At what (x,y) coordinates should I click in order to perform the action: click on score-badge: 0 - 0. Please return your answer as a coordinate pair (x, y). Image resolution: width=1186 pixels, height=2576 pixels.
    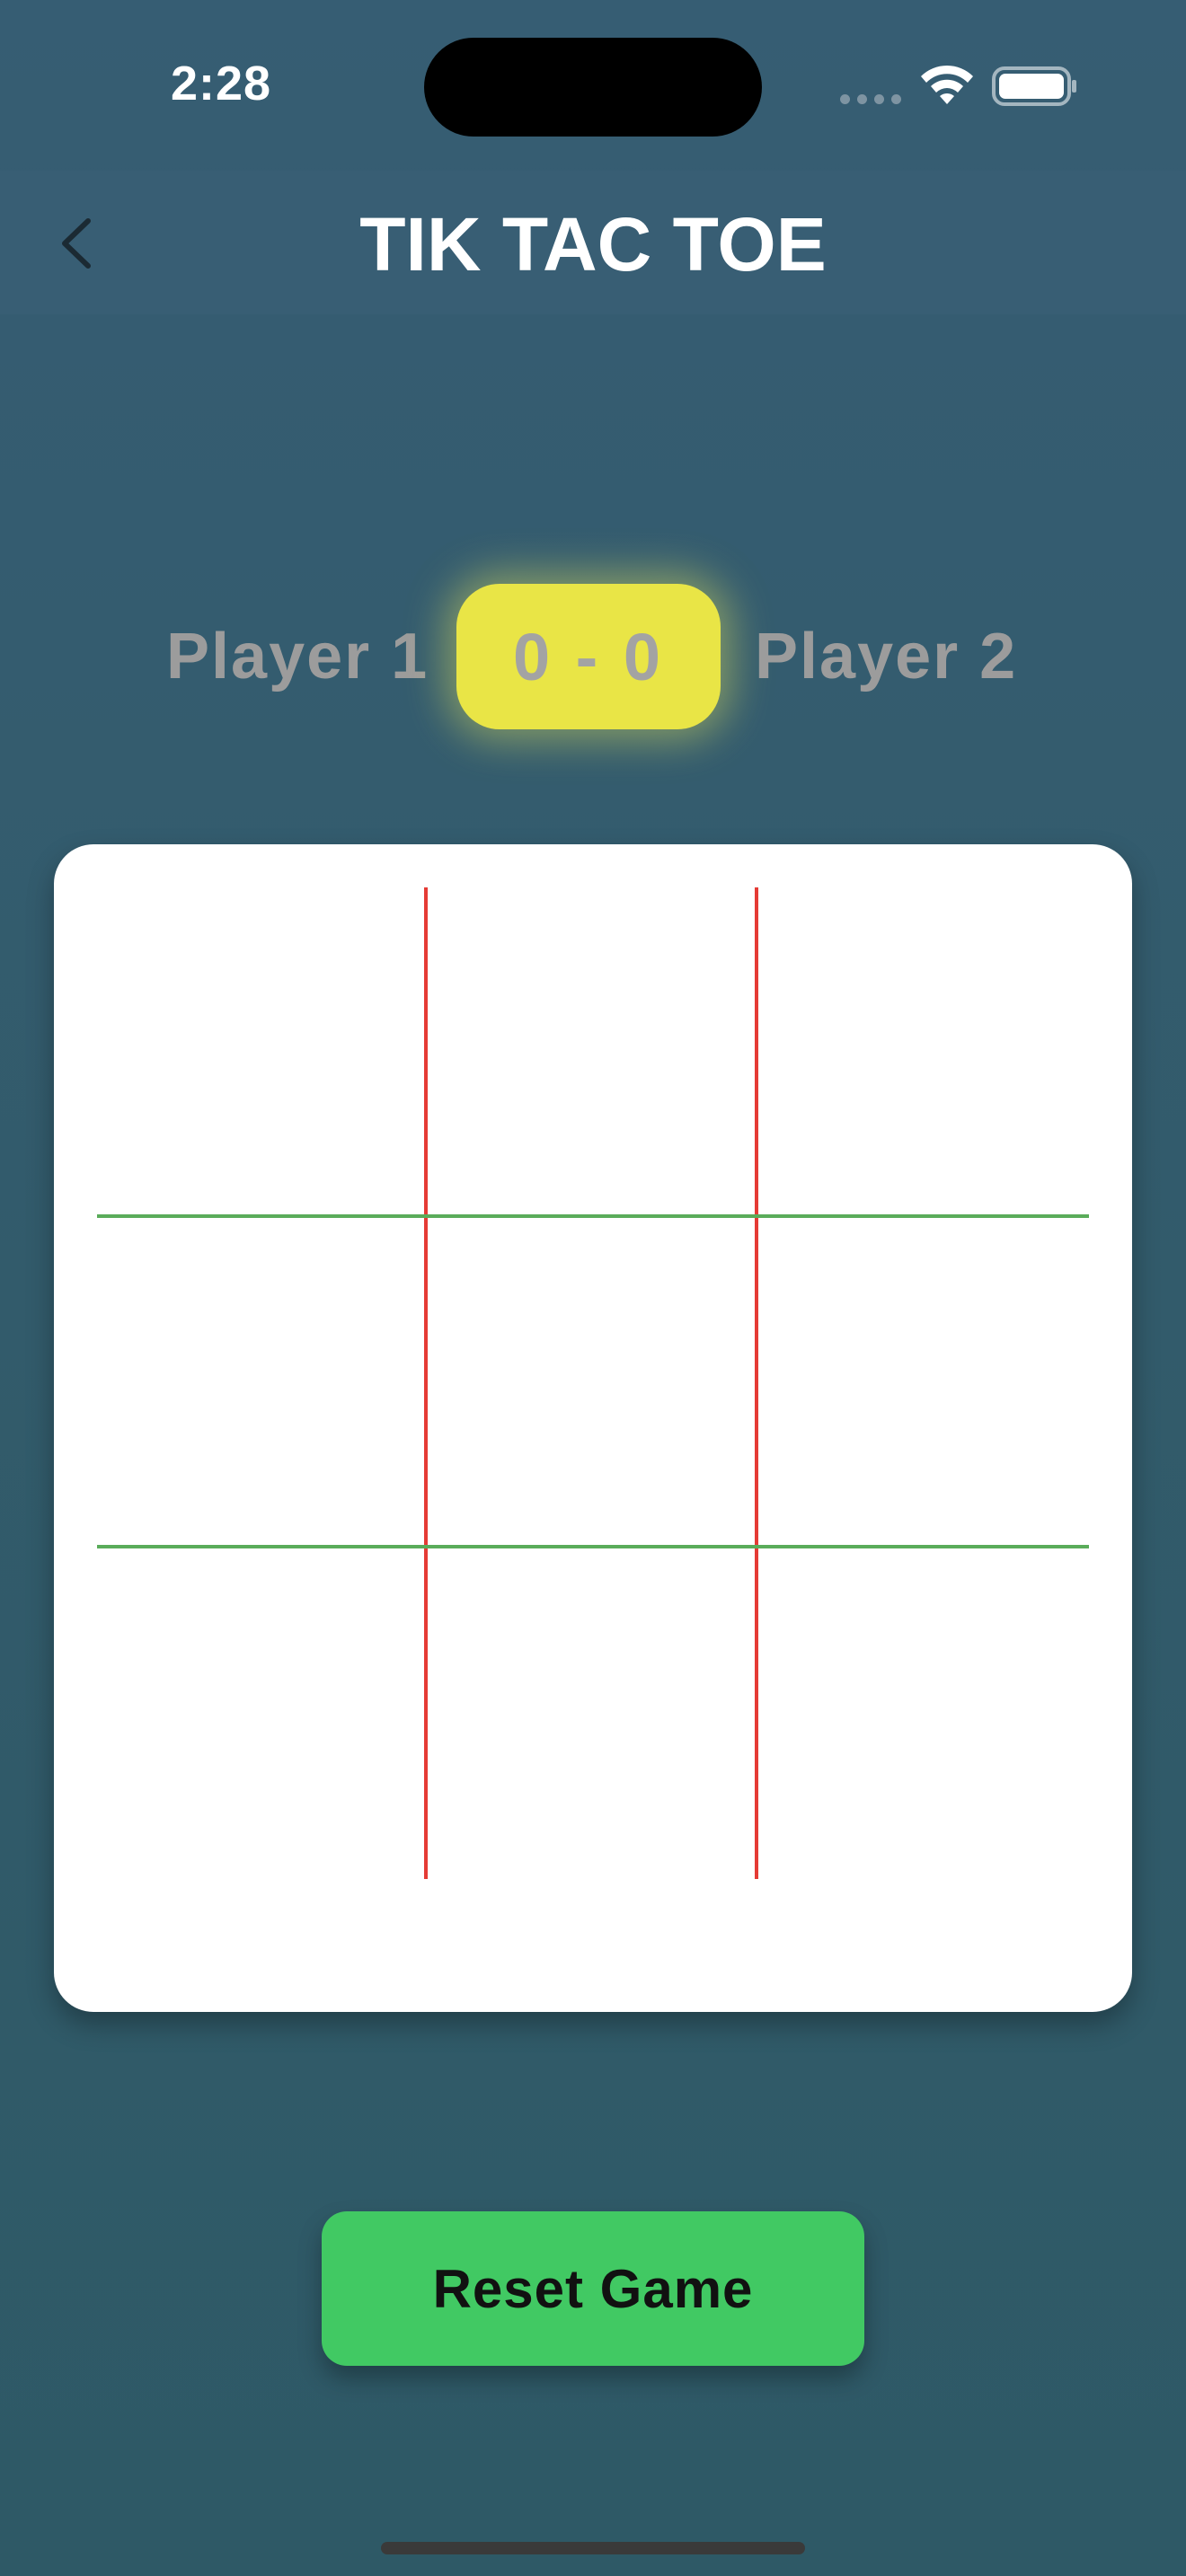
    Looking at the image, I should click on (588, 656).